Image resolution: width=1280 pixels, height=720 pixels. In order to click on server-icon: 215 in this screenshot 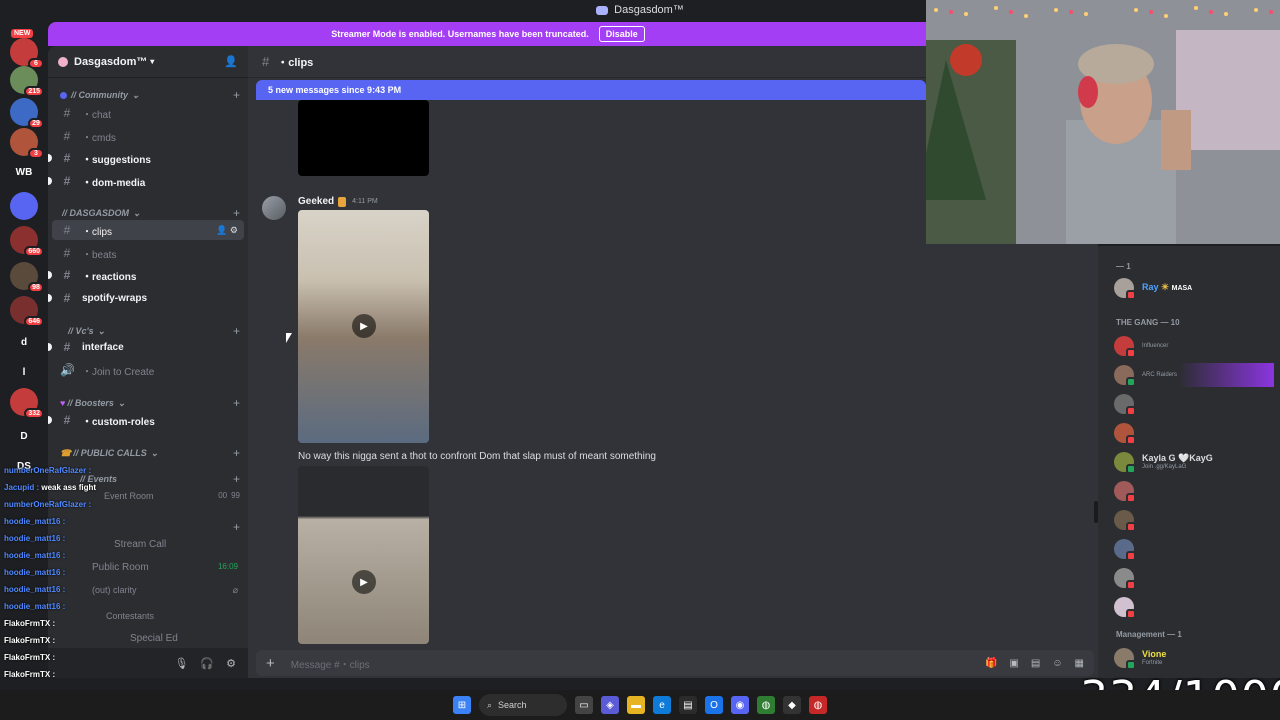, I will do `click(27, 81)`.